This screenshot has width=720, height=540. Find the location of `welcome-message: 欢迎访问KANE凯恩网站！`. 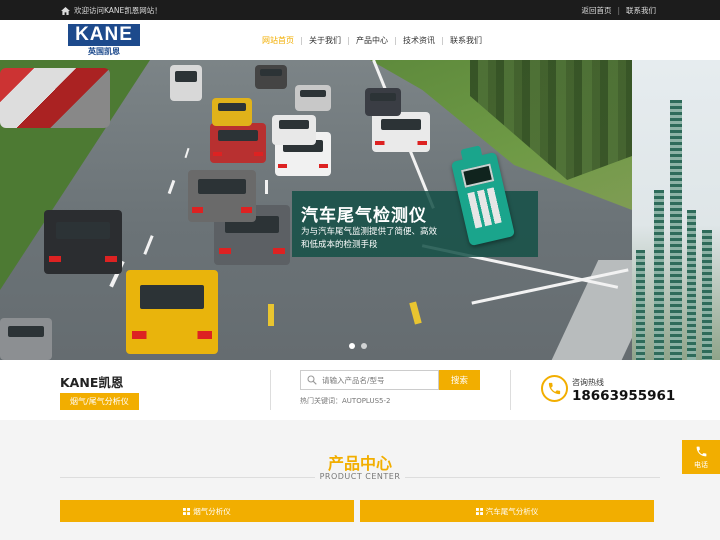

welcome-message: 欢迎访问KANE凯恩网站！ is located at coordinates (111, 10).